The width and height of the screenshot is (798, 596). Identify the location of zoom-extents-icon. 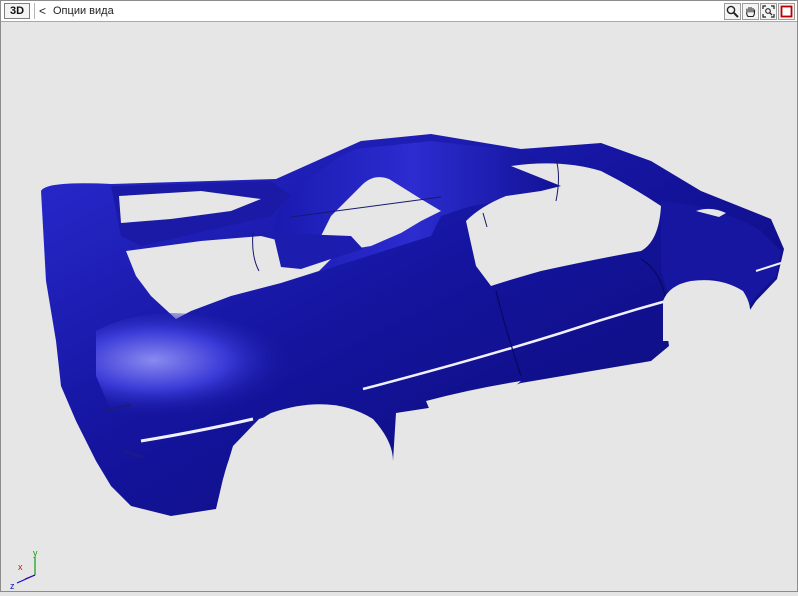
(768, 11).